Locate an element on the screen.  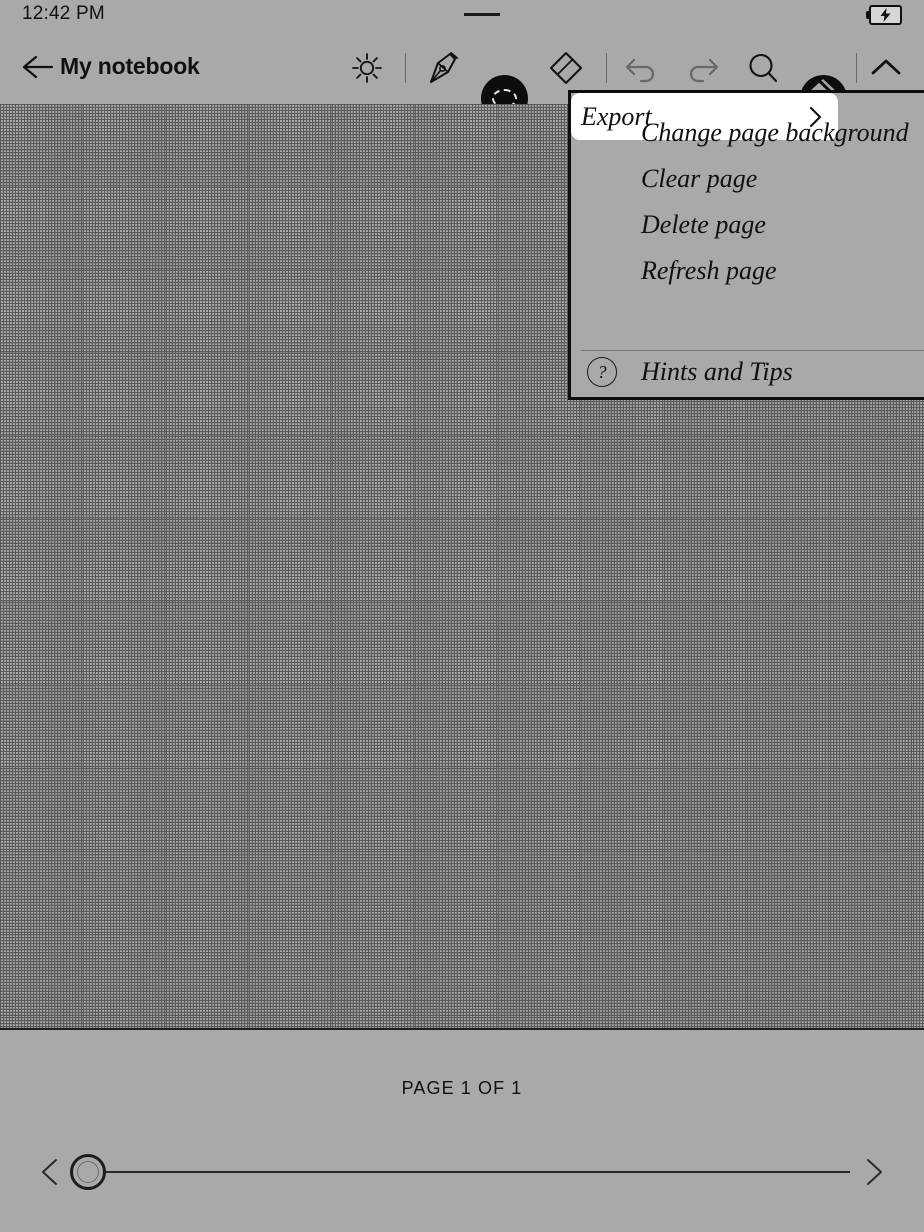
status-bar: 12:42 PM is located at coordinates (462, 16).